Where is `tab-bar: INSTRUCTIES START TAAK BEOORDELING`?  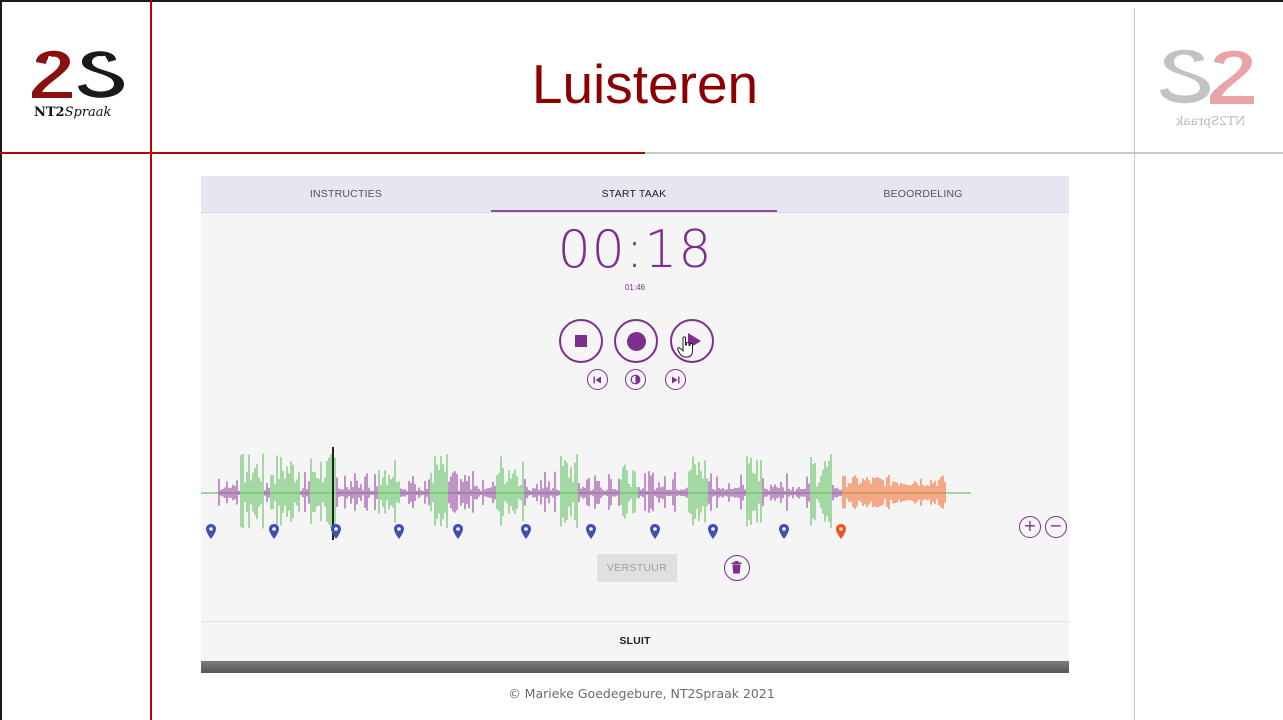 tab-bar: INSTRUCTIES START TAAK BEOORDELING is located at coordinates (635, 194).